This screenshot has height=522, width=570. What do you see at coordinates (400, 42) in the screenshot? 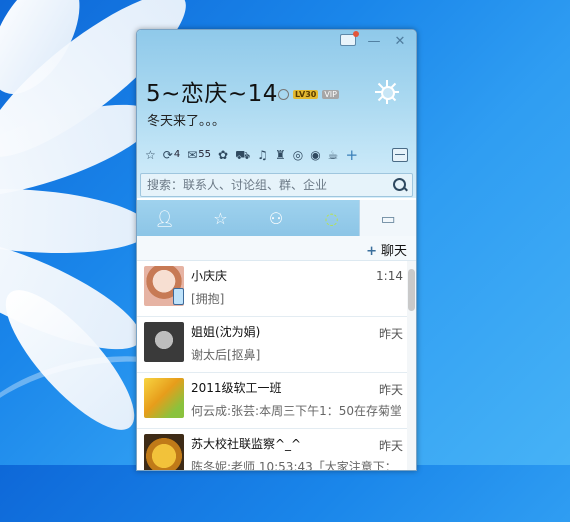
I see `close-button: ✕` at bounding box center [400, 42].